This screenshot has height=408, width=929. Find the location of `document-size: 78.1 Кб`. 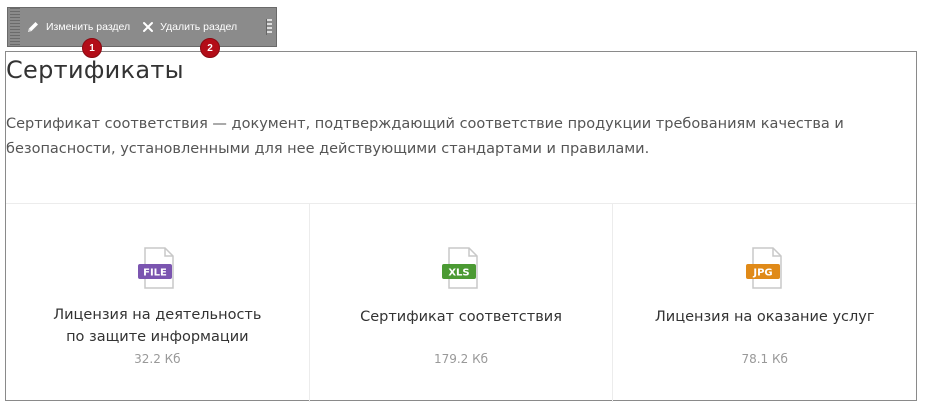

document-size: 78.1 Кб is located at coordinates (764, 359).